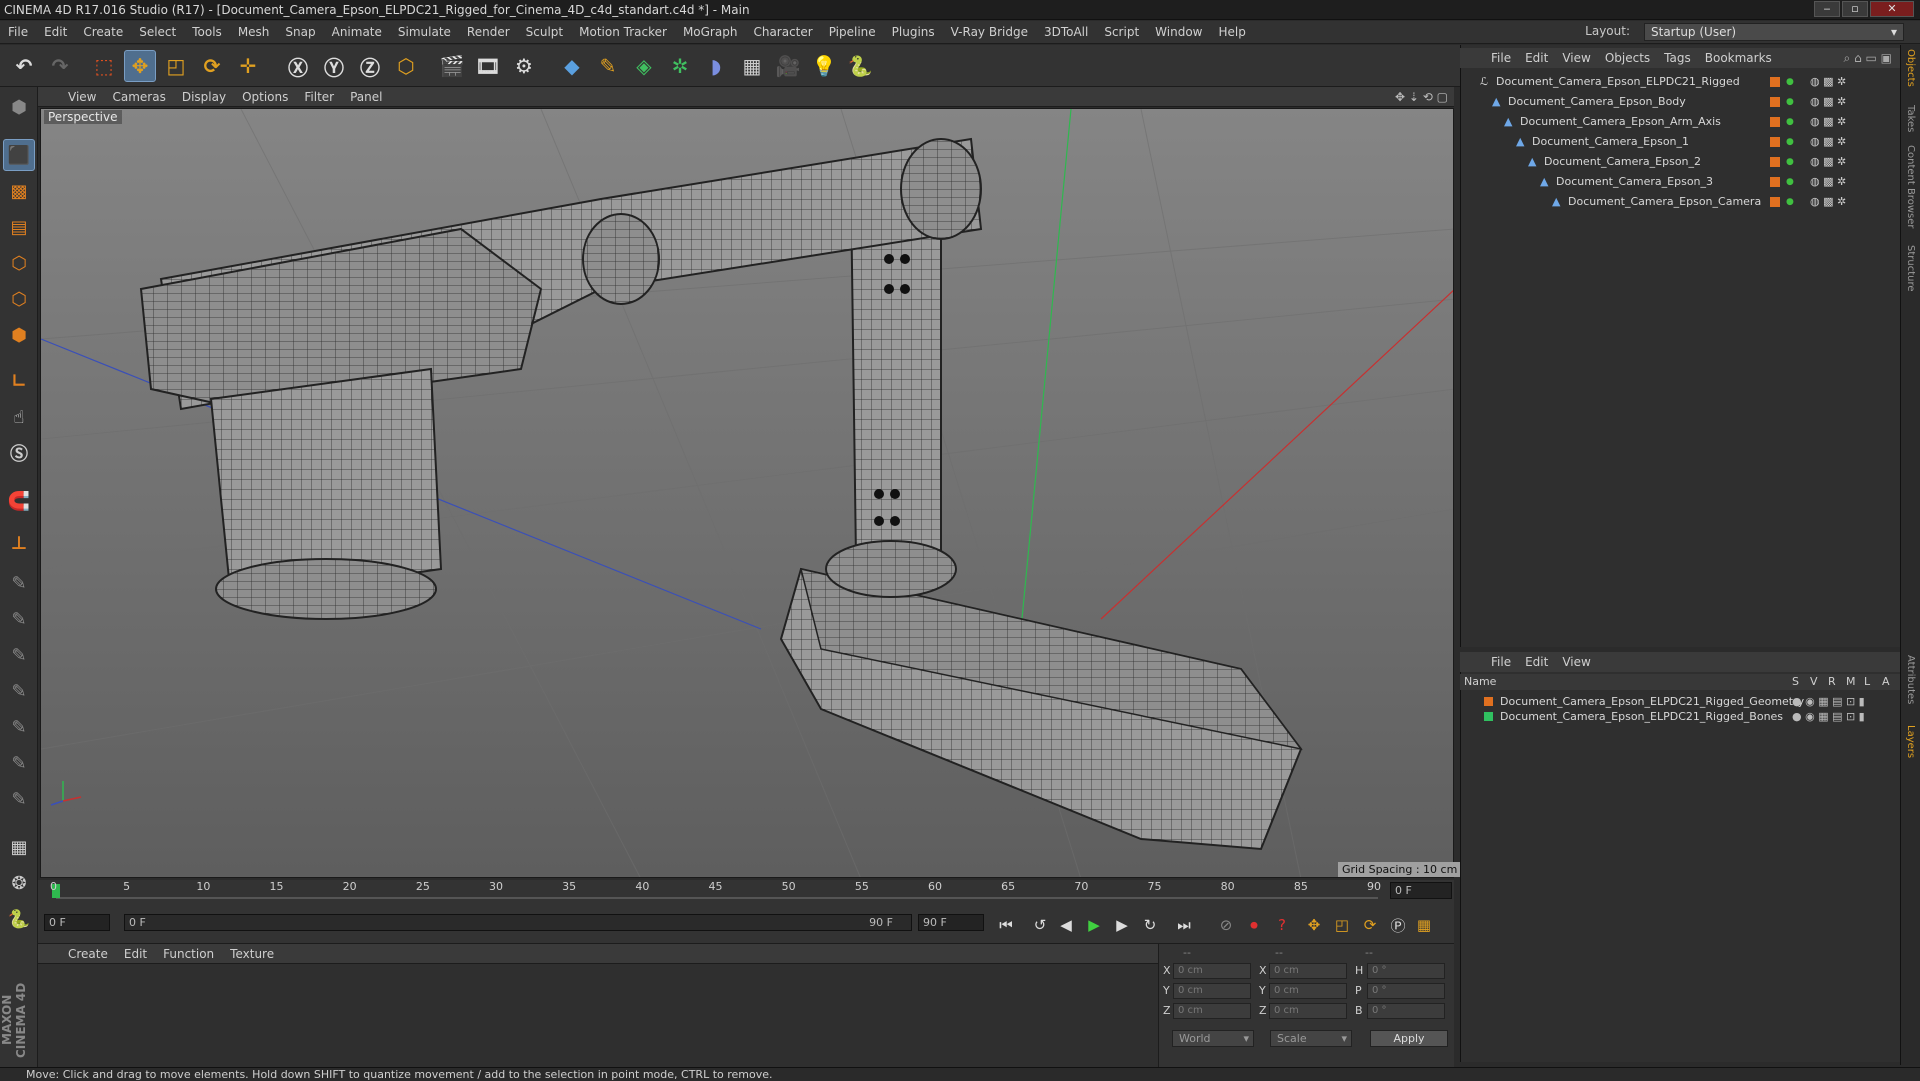 The height and width of the screenshot is (1081, 1920). I want to click on maximize-button: ▫, so click(1855, 9).